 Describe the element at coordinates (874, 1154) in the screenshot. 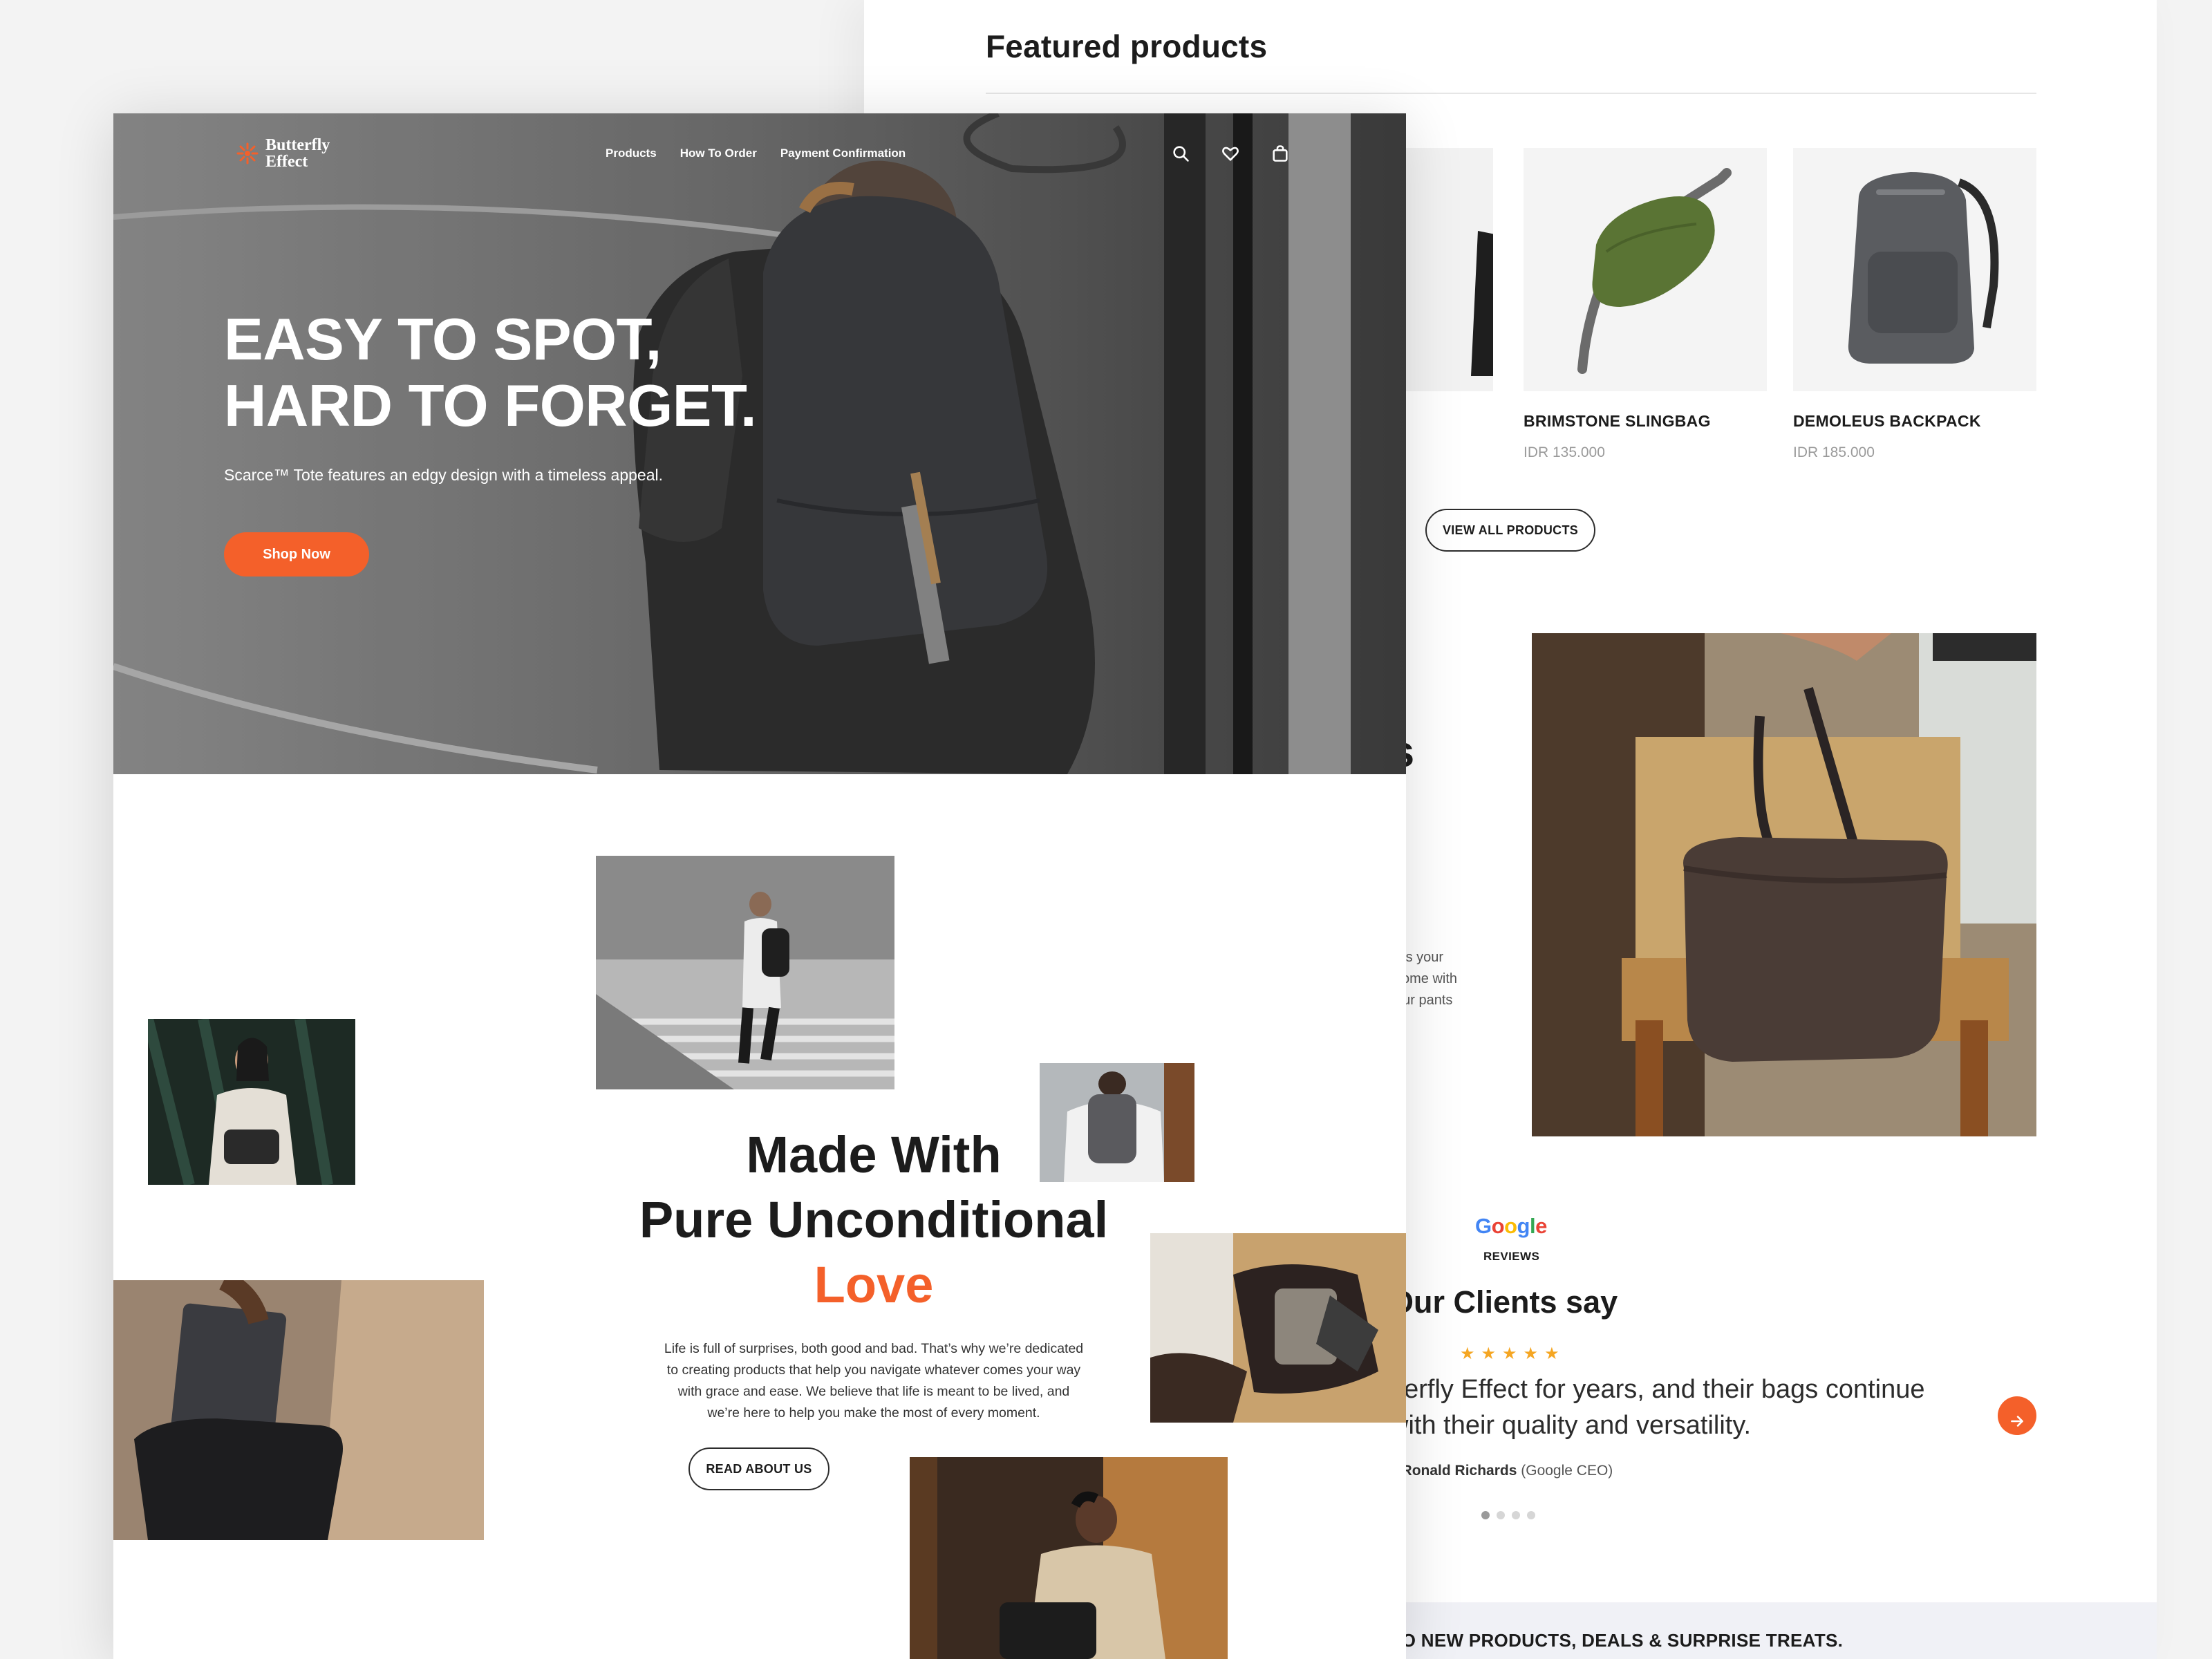

I see `about-heading-line1: Made With` at that location.